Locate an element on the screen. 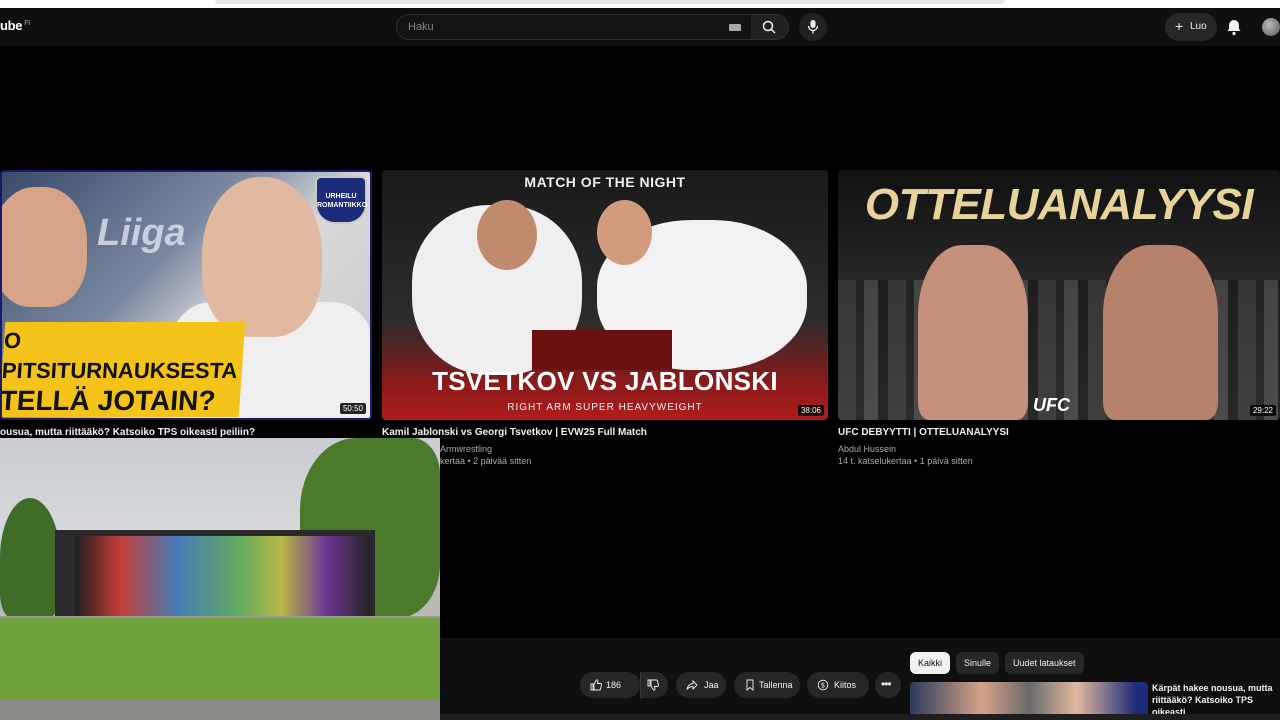  create-button: + Luo is located at coordinates (1191, 27).